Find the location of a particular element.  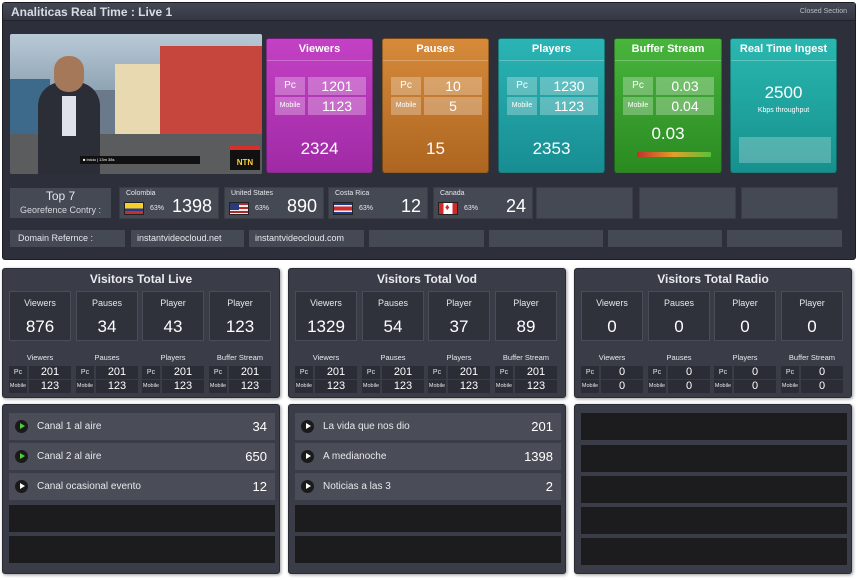

players-pc-value: 1230 is located at coordinates (569, 86).